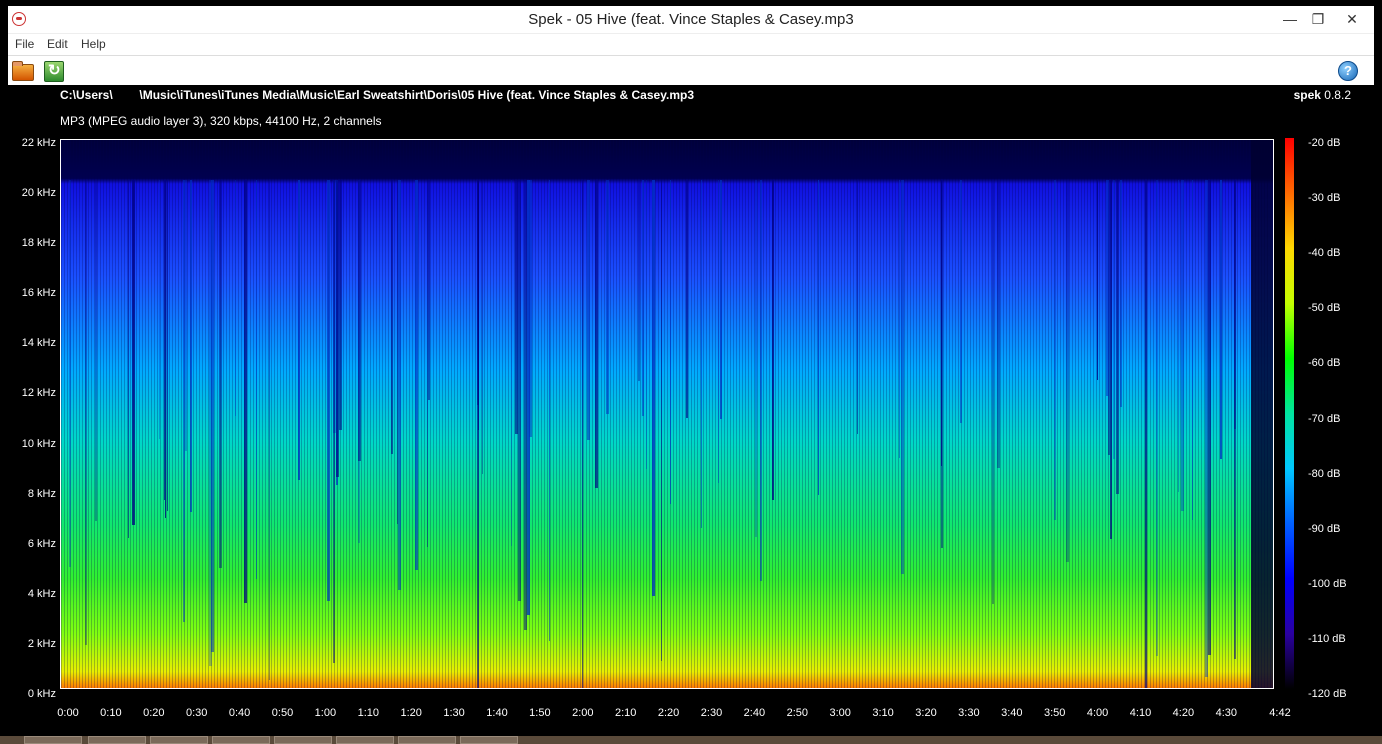  I want to click on time-tick-label: 0:50, so click(282, 713).